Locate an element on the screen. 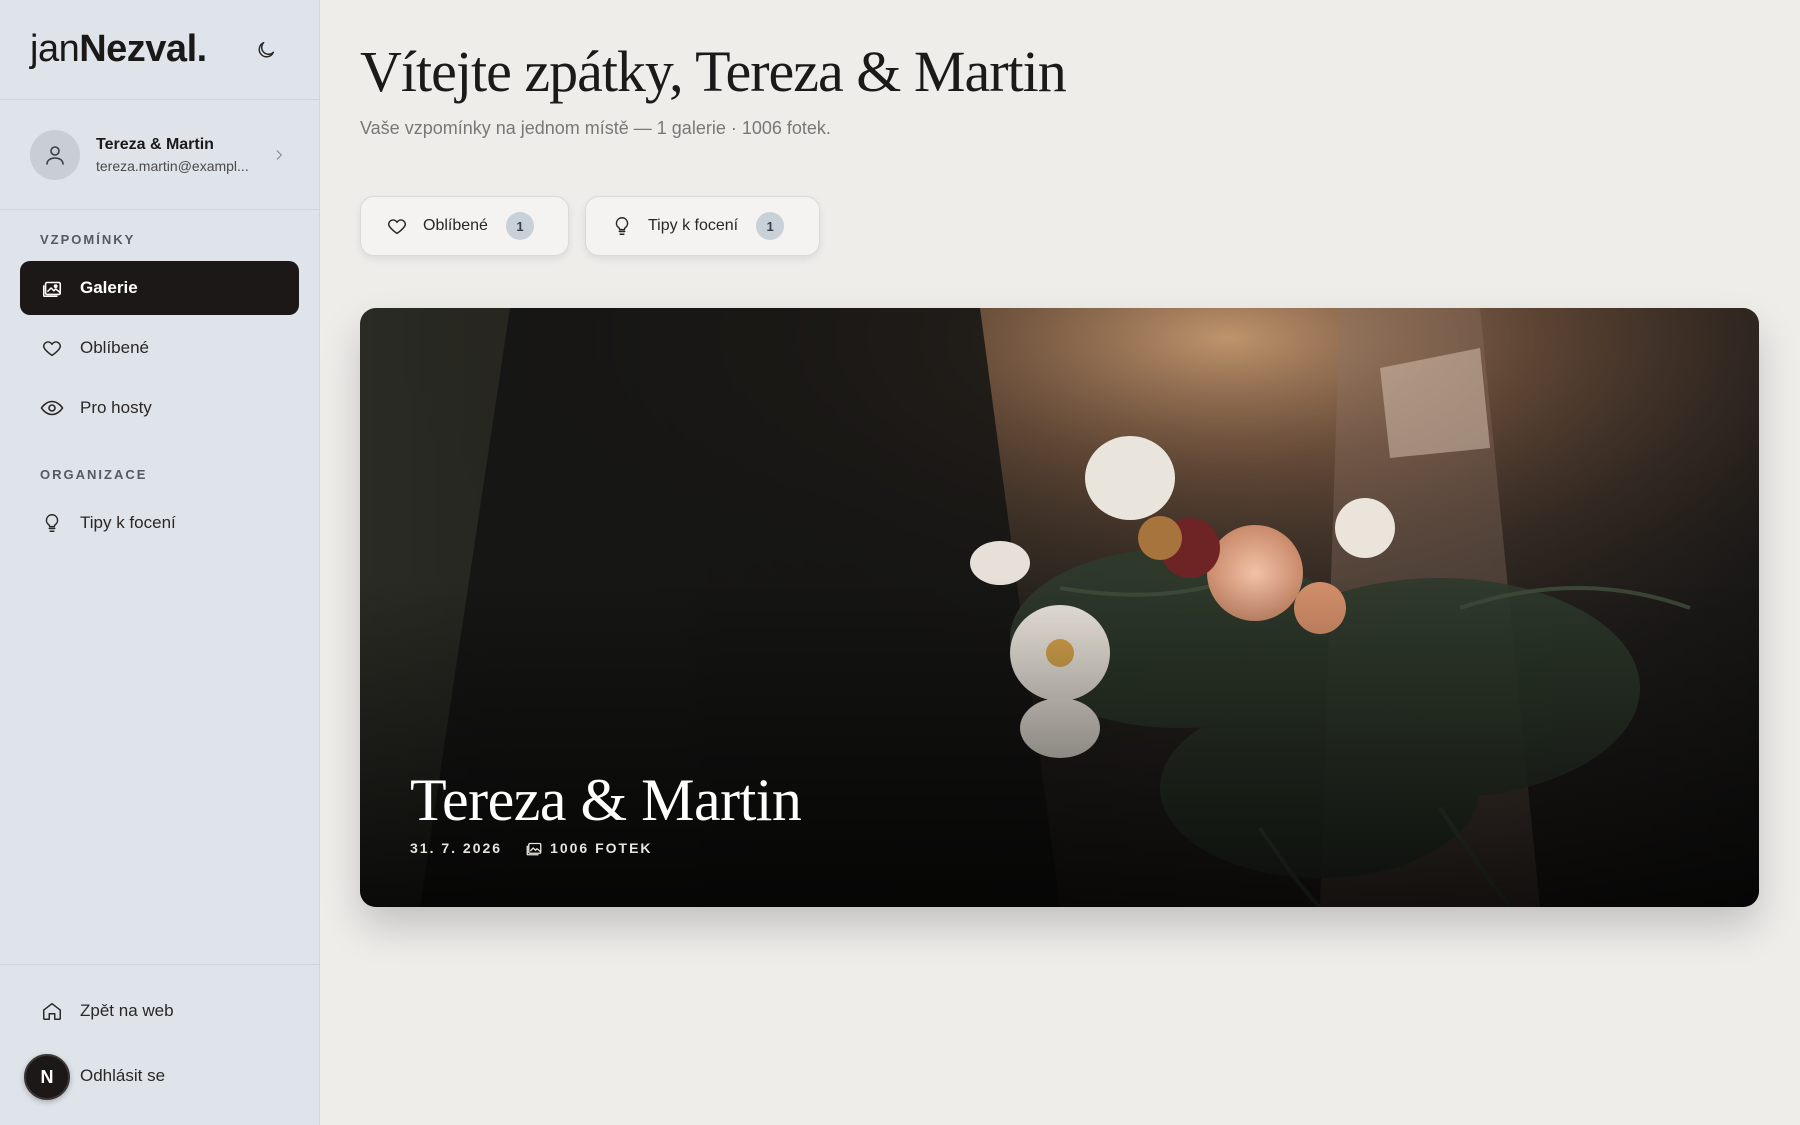 Image resolution: width=1800 pixels, height=1125 pixels. chevron-right-icon is located at coordinates (279, 155).